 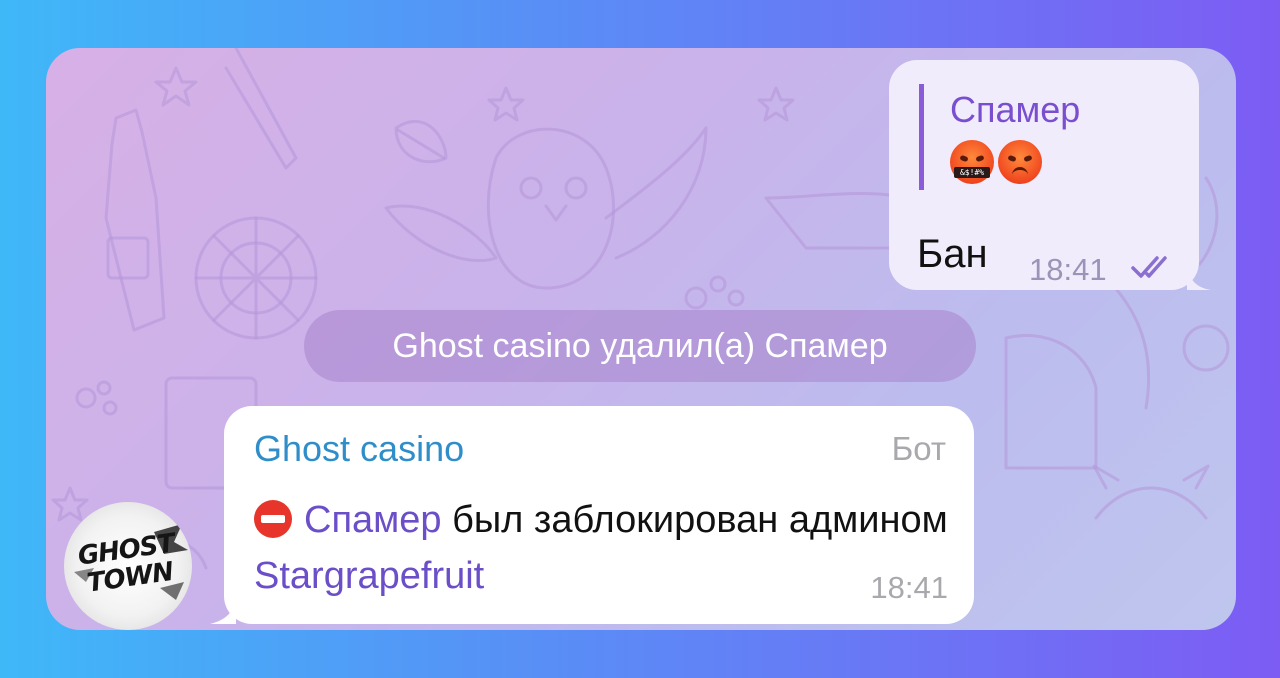 I want to click on reply-quote-emoji: &$!#%, so click(x=1029, y=162).